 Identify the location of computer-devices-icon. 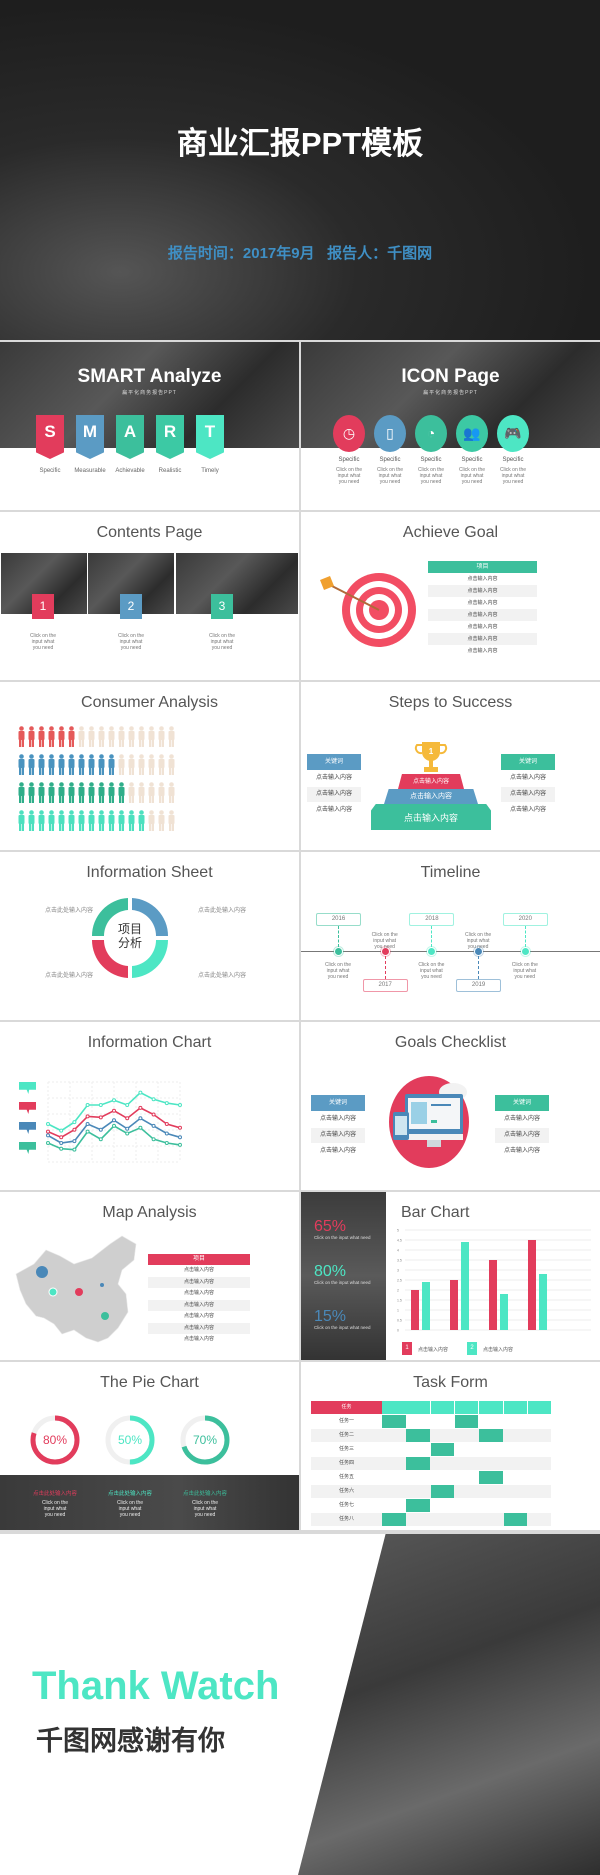
(429, 1122).